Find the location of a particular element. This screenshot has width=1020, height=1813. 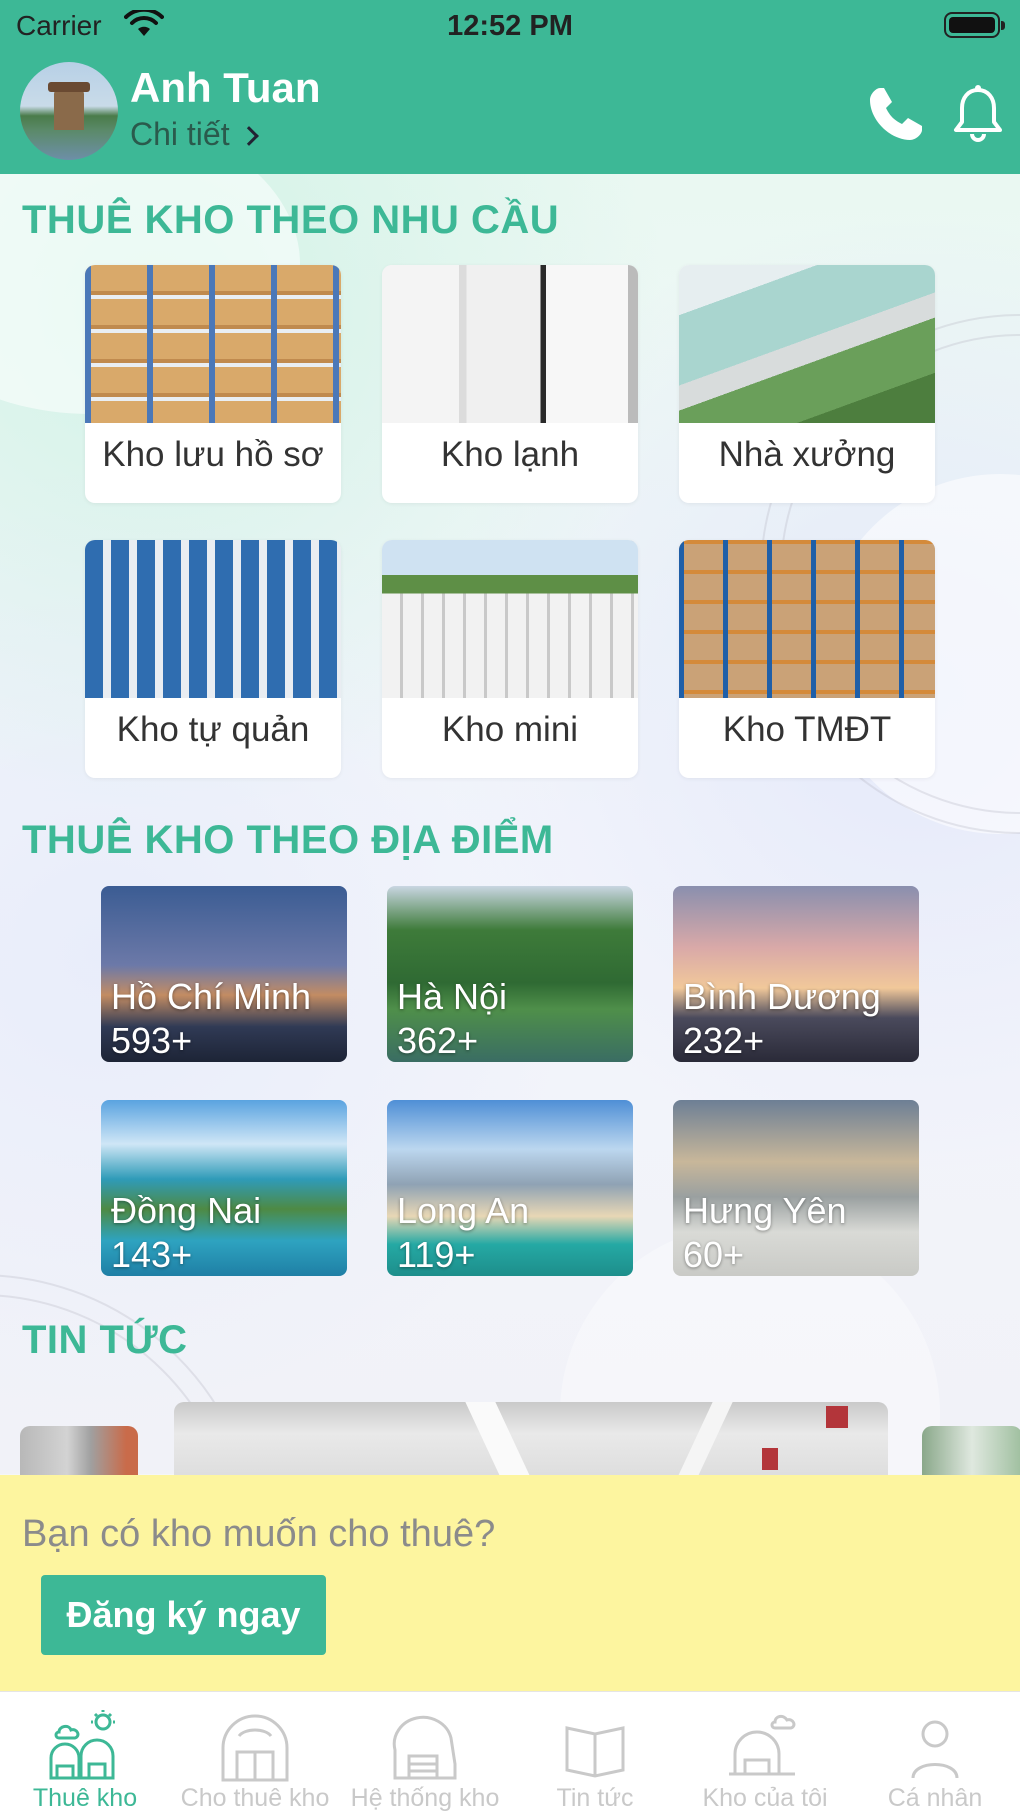

bell-icon is located at coordinates (978, 114).